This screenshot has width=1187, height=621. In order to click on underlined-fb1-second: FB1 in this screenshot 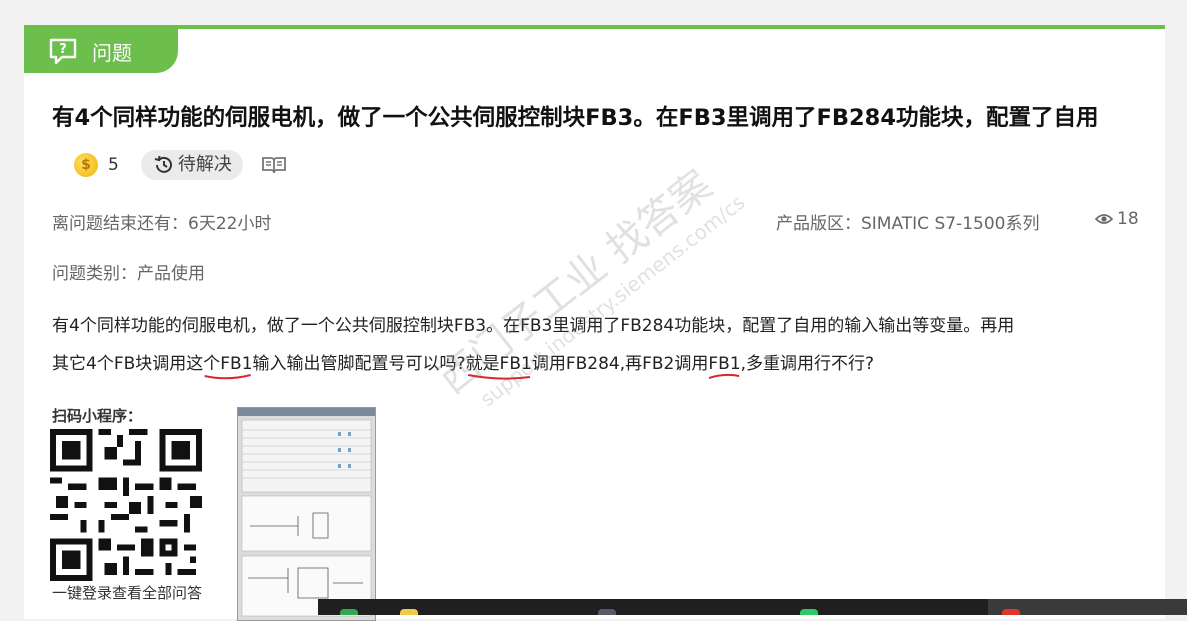, I will do `click(724, 366)`.